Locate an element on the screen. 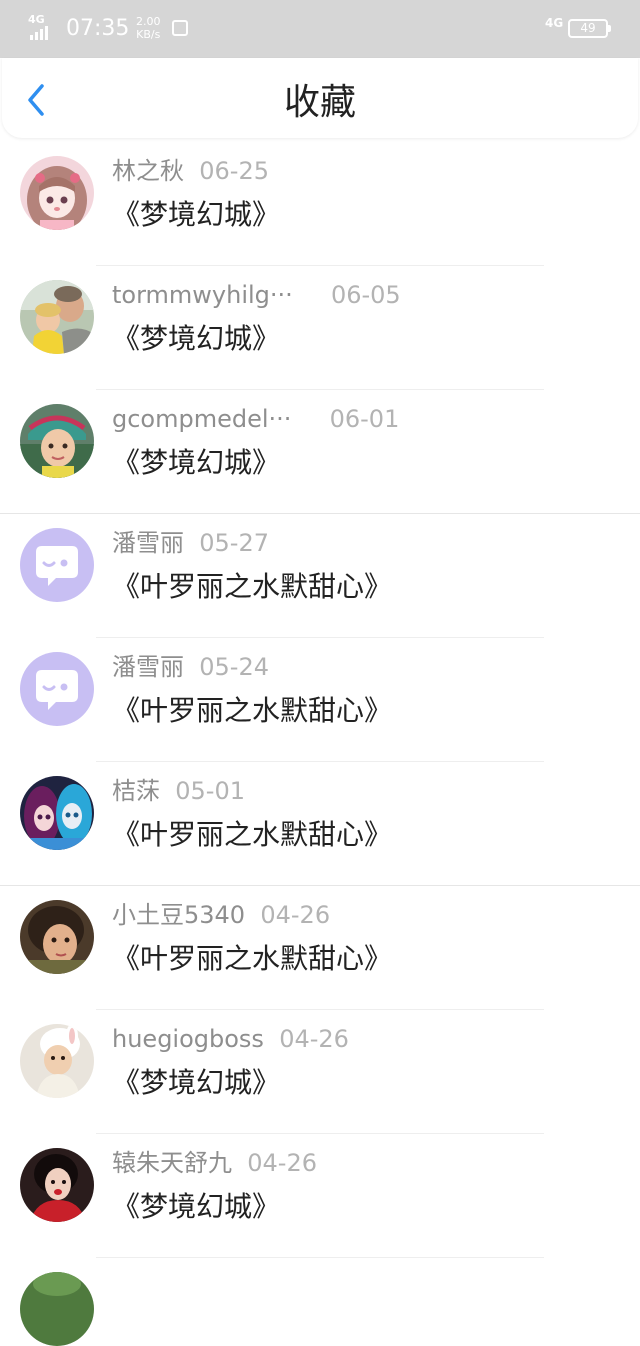  favorite-date: 06-25 is located at coordinates (234, 171).